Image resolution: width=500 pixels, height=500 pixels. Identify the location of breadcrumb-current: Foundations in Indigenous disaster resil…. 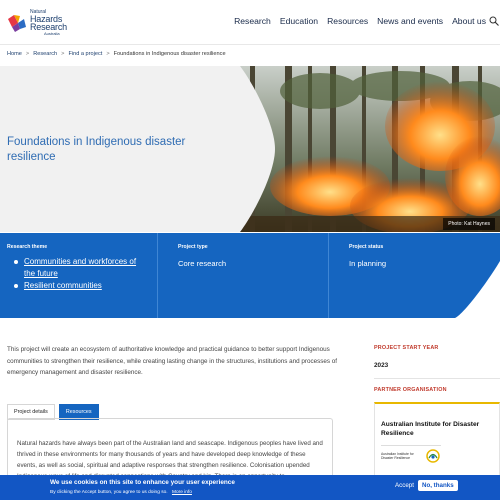
(169, 54).